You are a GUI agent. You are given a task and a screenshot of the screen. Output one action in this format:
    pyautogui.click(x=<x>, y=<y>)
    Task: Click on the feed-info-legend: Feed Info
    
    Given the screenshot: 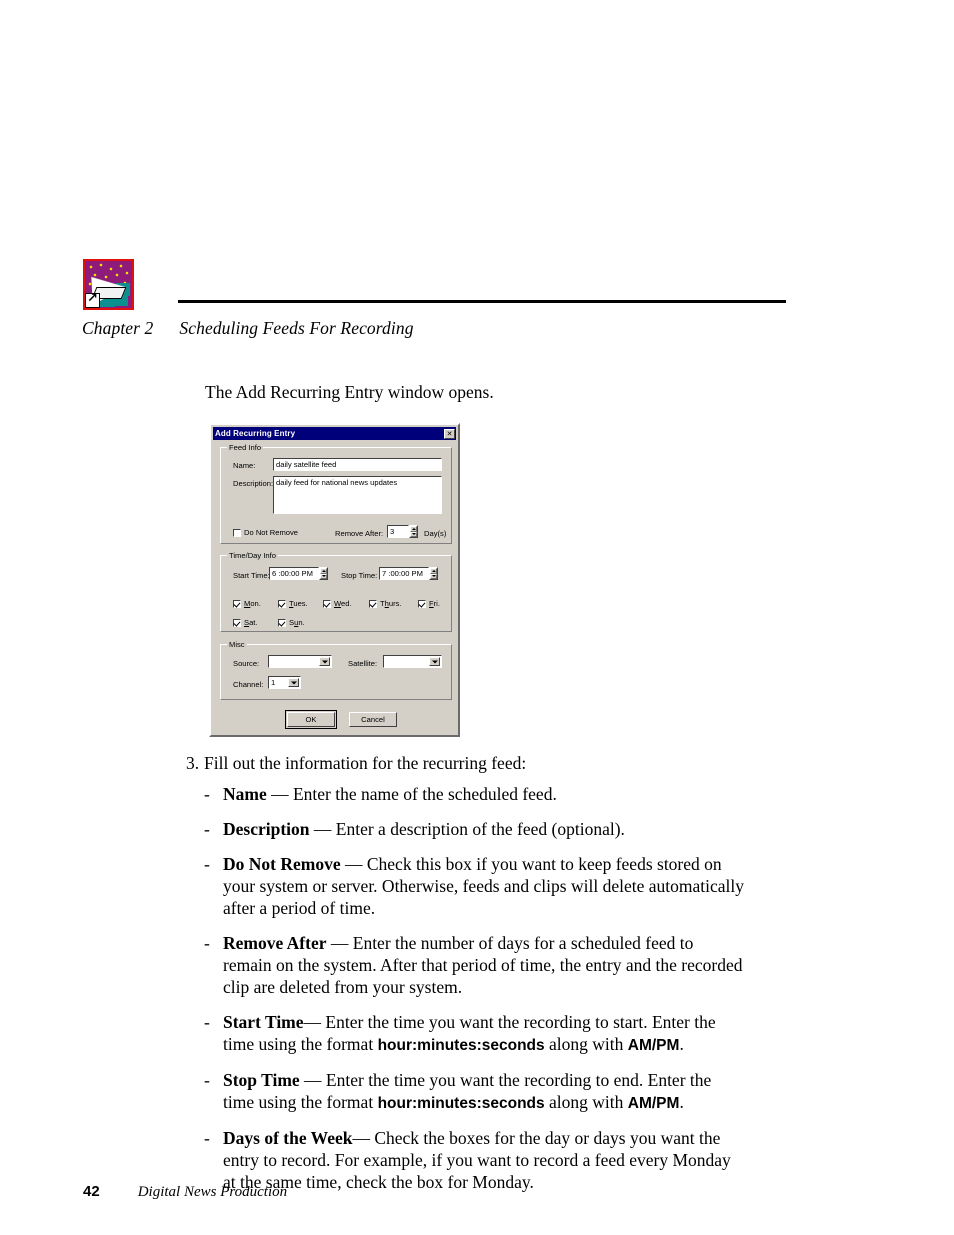 What is the action you would take?
    pyautogui.click(x=245, y=447)
    